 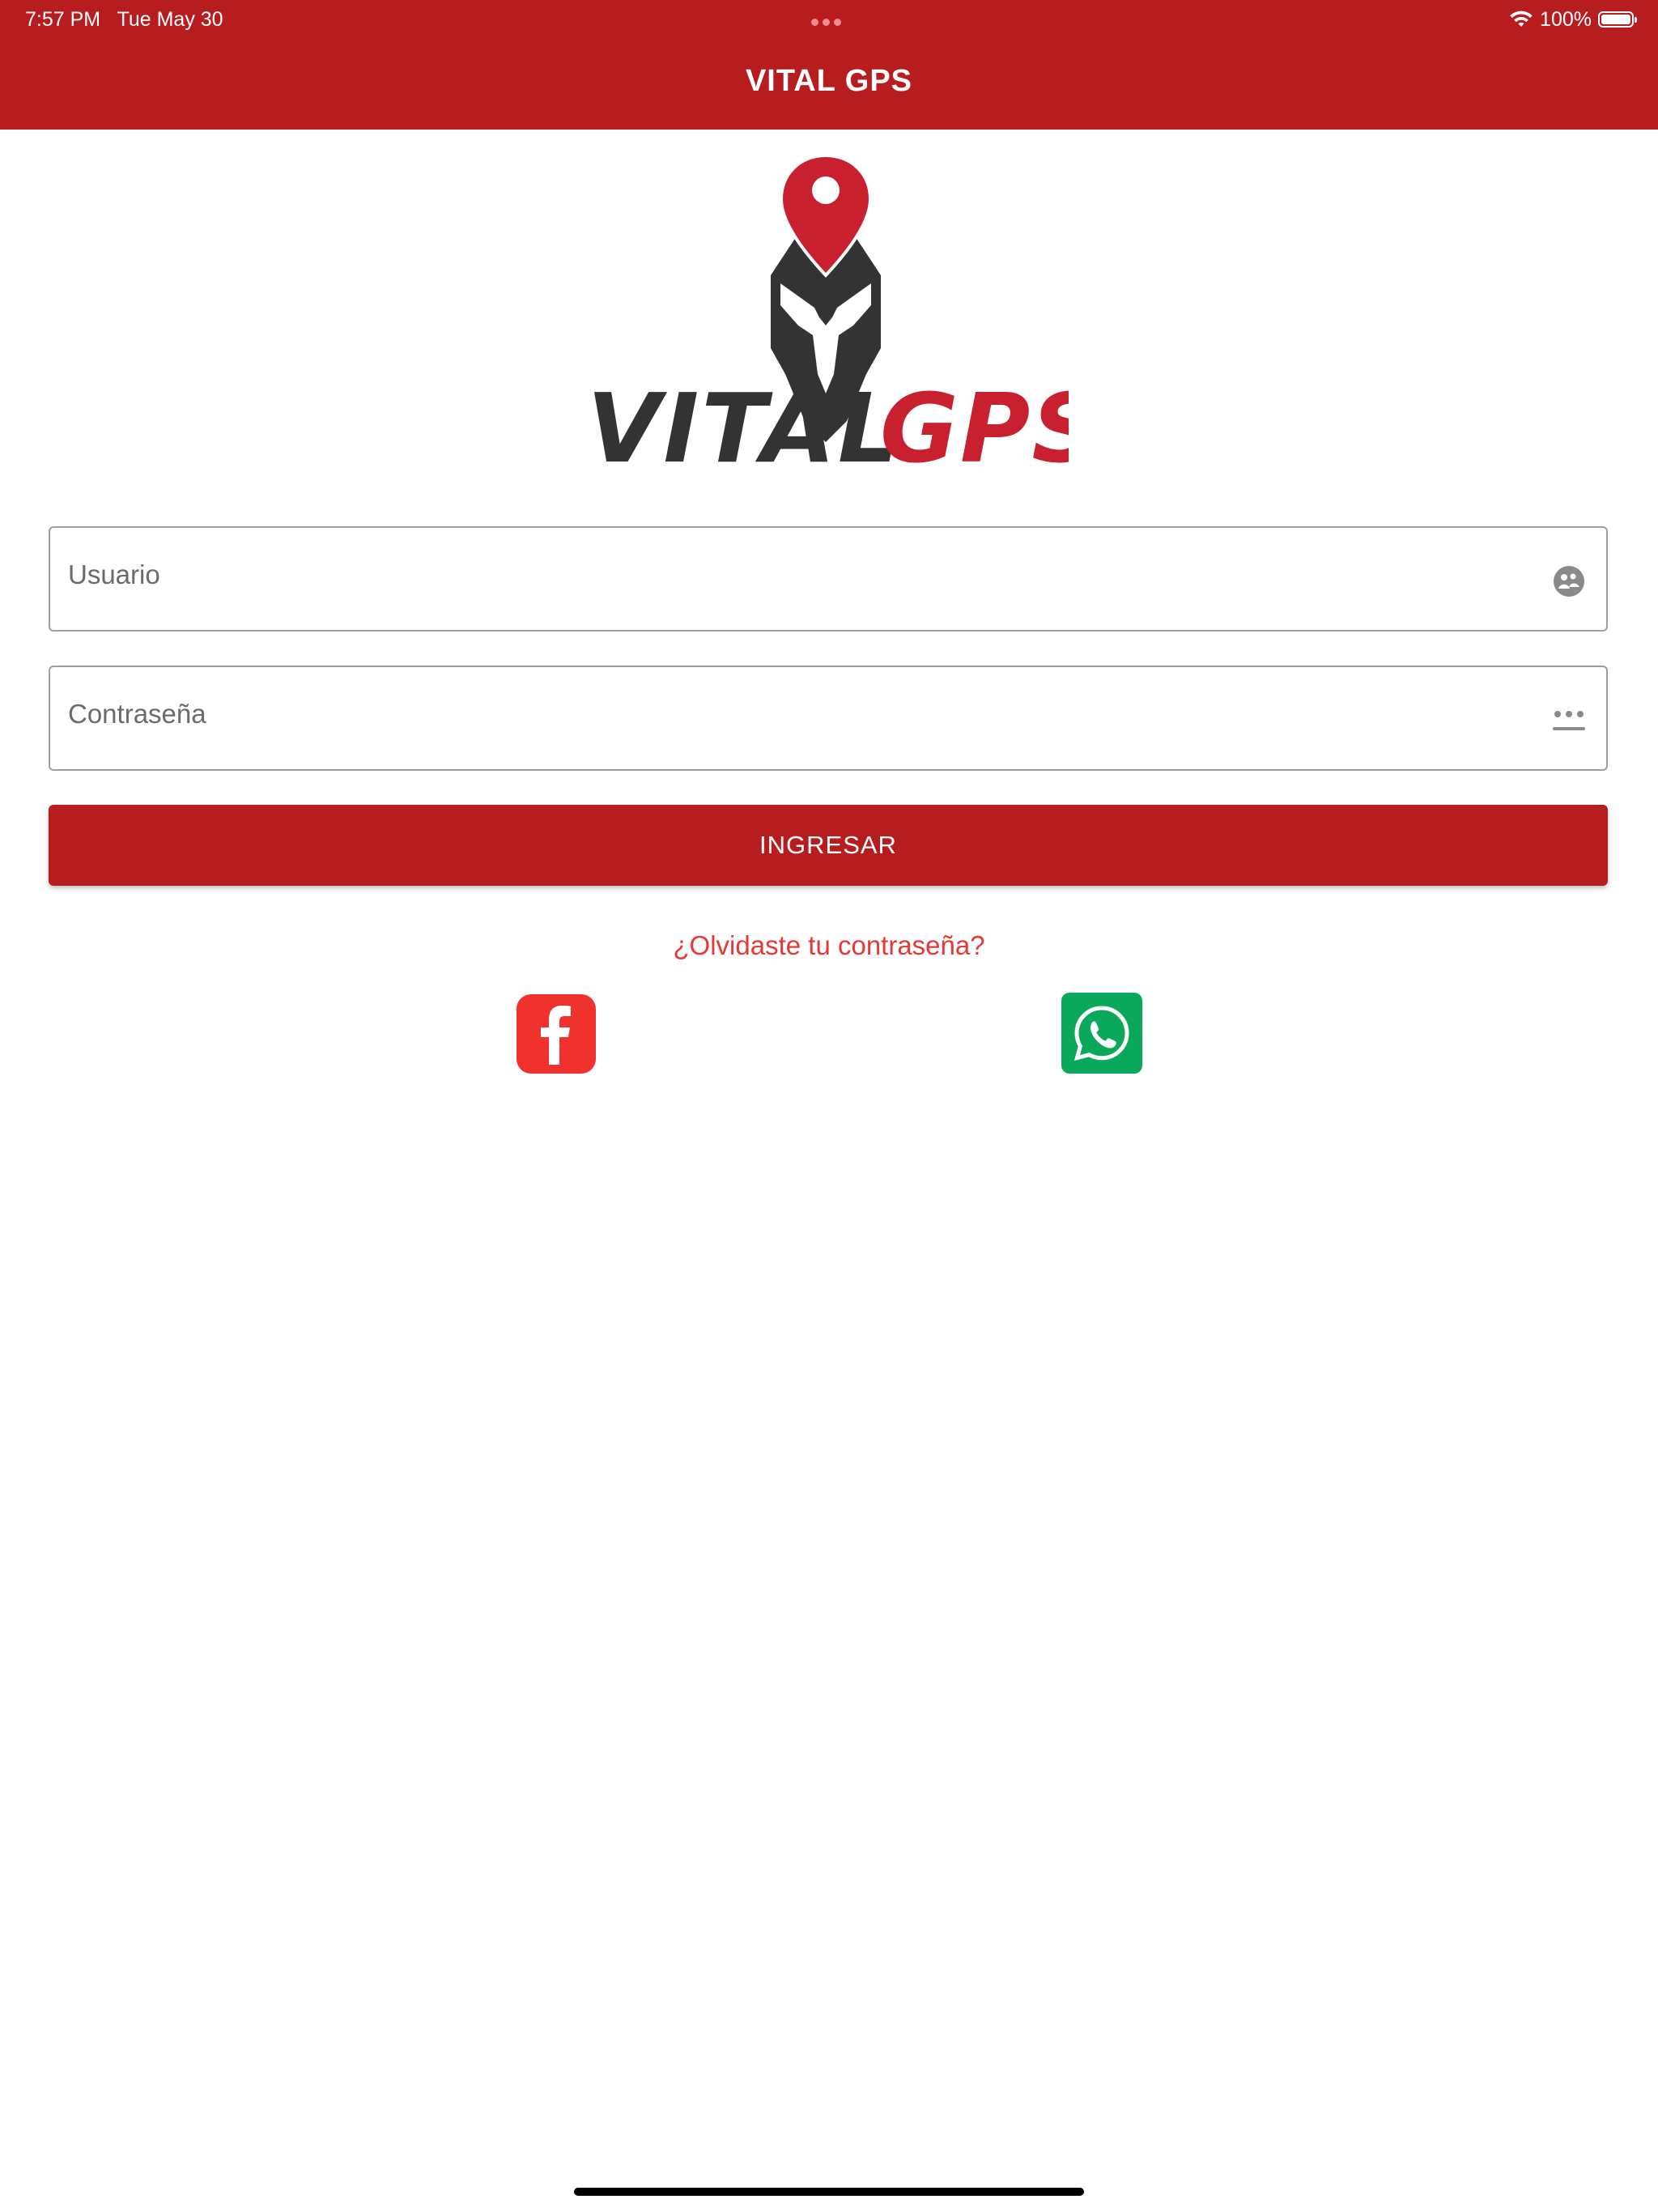 I want to click on logo-wordmark-vital: VITAL, so click(x=744, y=425).